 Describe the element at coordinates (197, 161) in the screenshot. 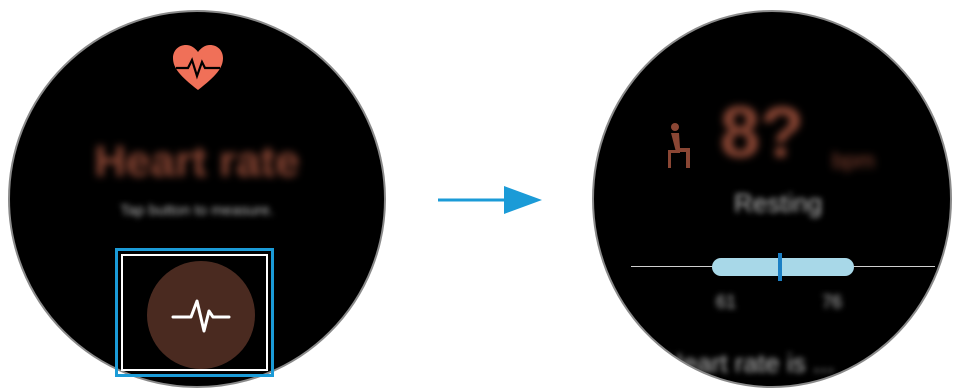

I see `heart-rate-title: Heart rate` at that location.